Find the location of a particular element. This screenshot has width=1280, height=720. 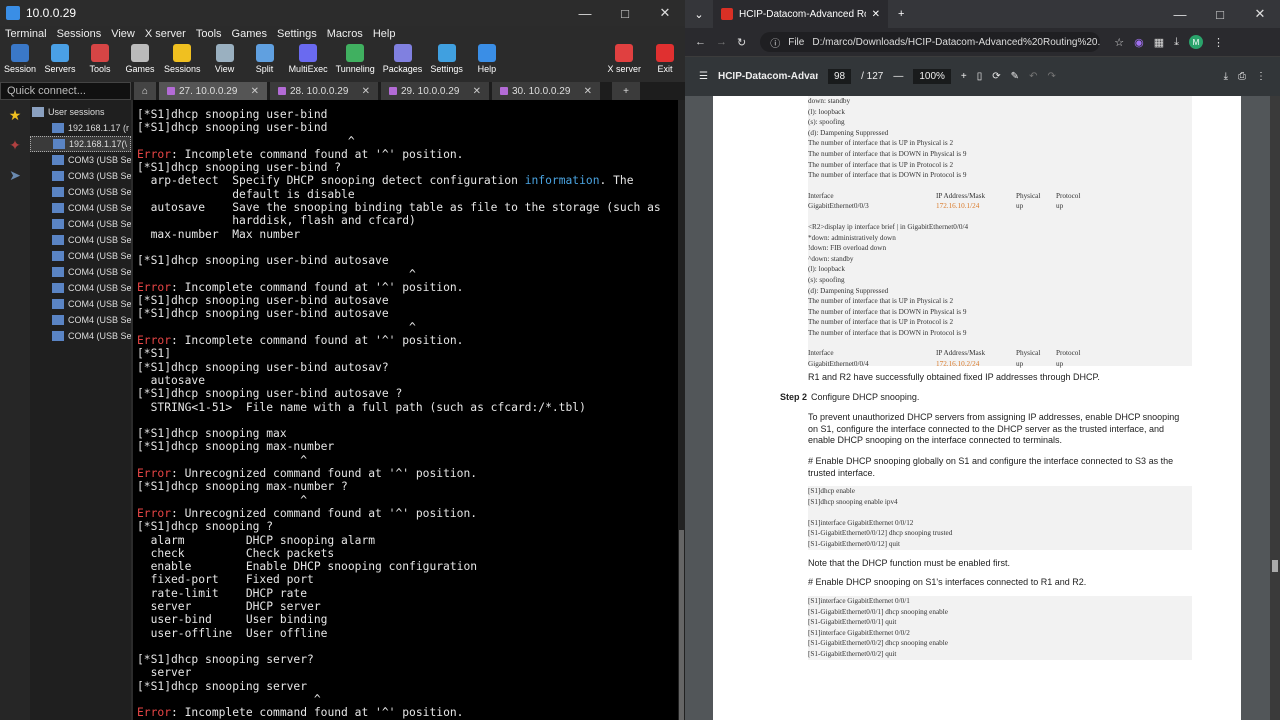

toolbar-games-button: Games is located at coordinates (140, 59).